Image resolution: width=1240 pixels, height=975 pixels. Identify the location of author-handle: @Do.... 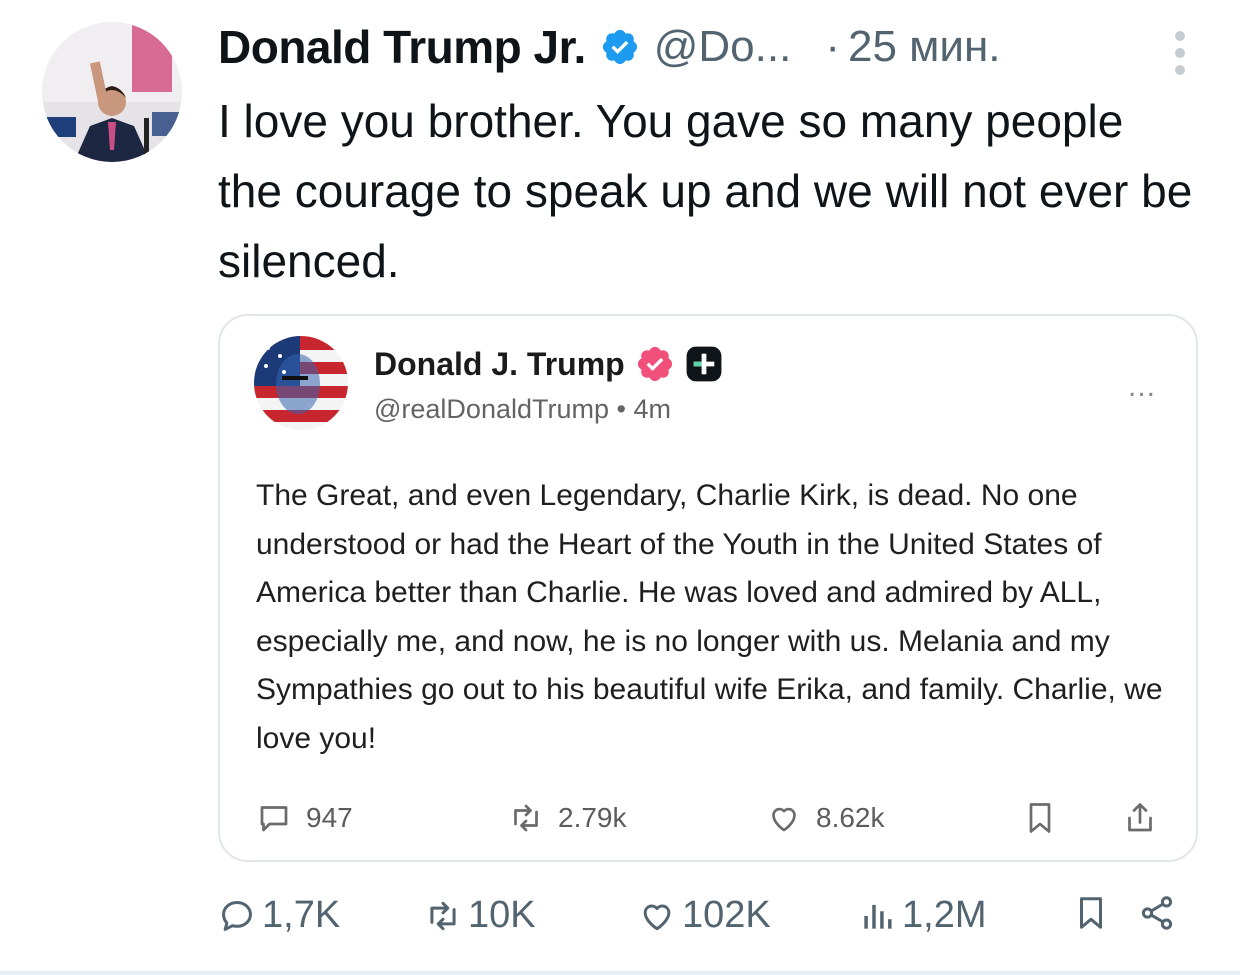
(723, 47).